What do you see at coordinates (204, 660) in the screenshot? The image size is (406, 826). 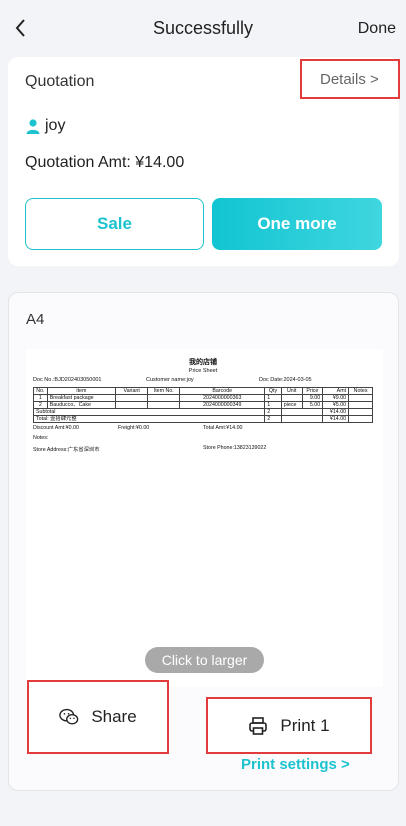 I see `click-to-larger-badge: Click to larger` at bounding box center [204, 660].